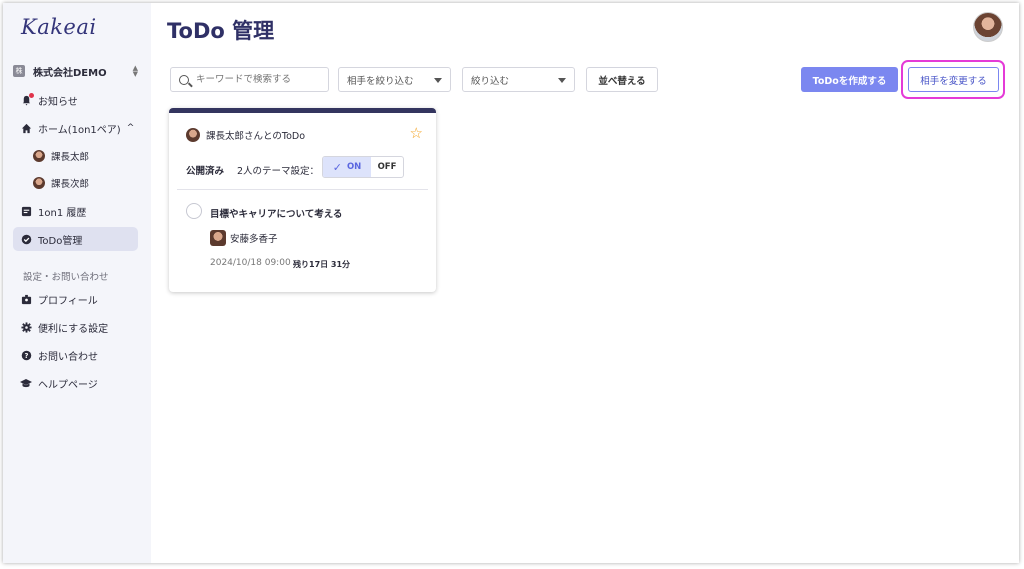 This screenshot has height=569, width=1024. I want to click on todo-due-date: 2024/10/18 09:00, so click(250, 263).